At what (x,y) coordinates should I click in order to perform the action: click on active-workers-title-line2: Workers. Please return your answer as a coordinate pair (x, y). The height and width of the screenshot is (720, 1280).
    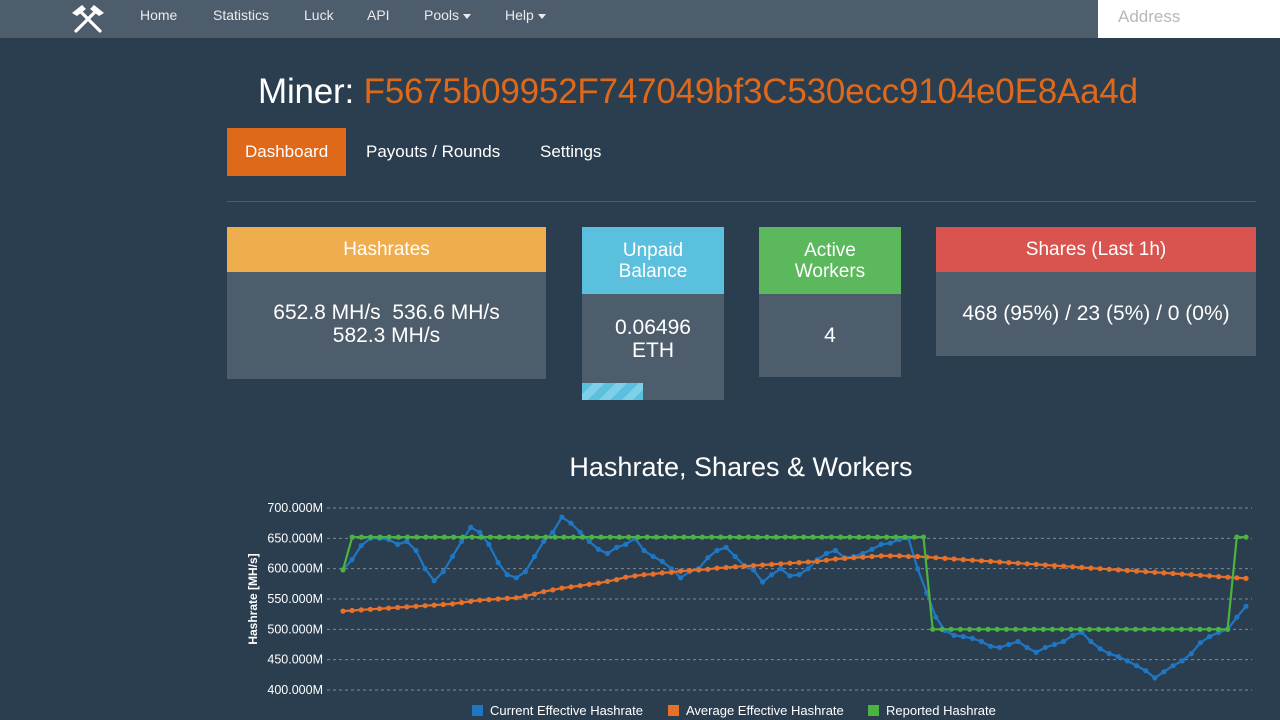
    Looking at the image, I should click on (830, 271).